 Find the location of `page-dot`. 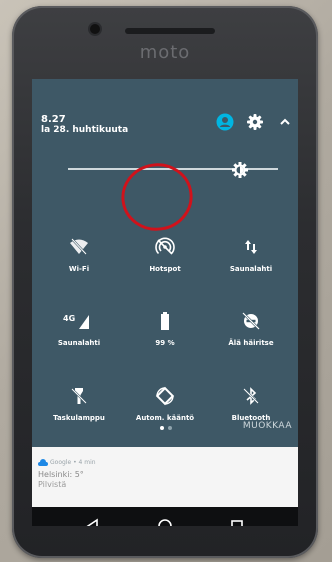

page-dot is located at coordinates (170, 428).